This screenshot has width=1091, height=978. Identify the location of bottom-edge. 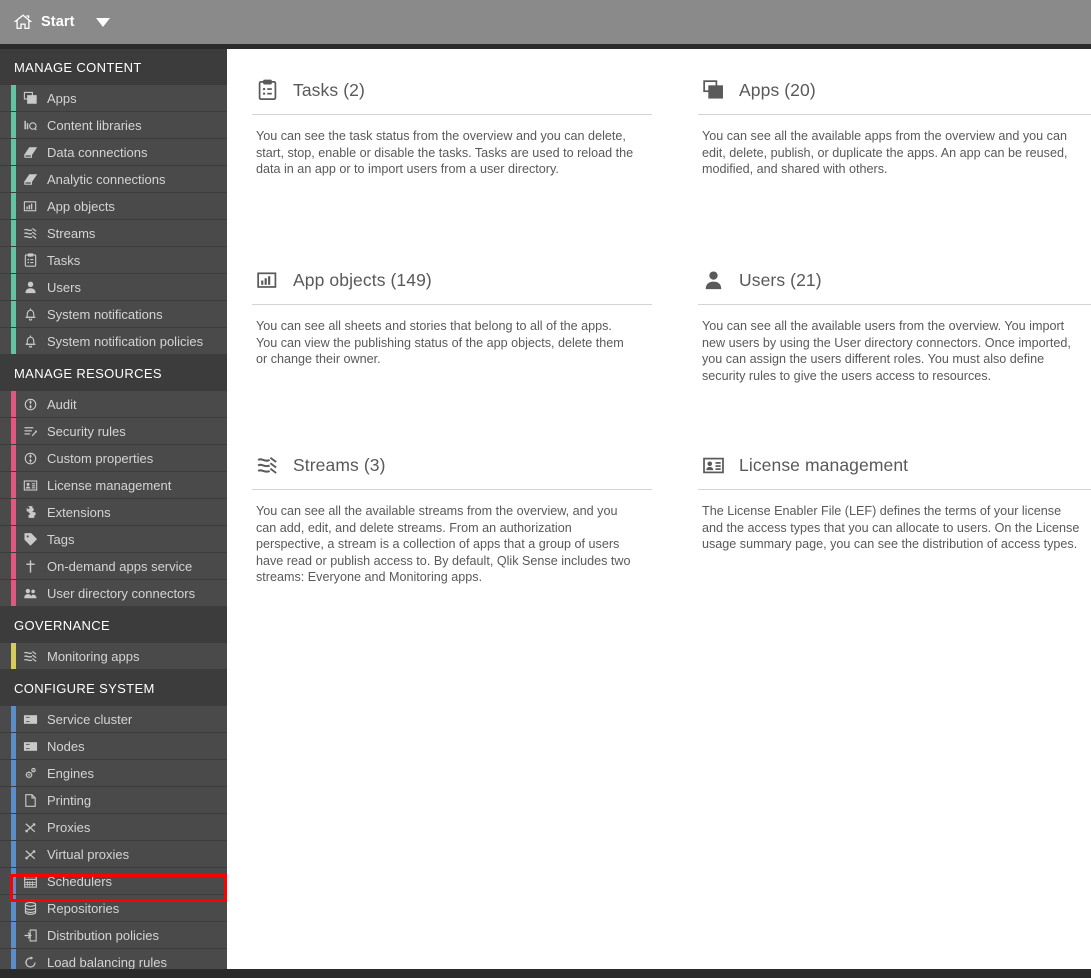
(545, 973).